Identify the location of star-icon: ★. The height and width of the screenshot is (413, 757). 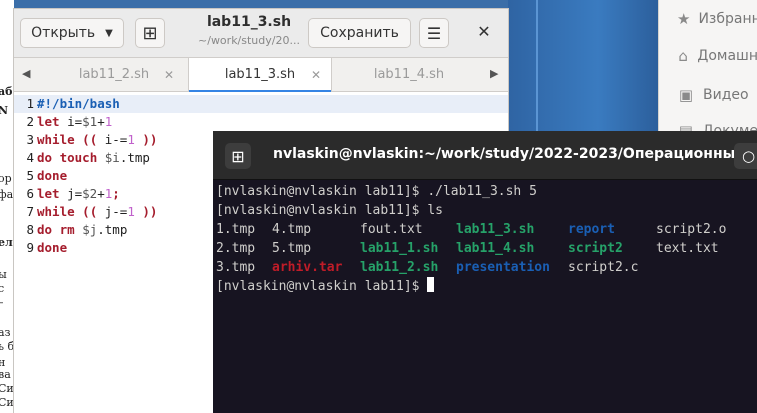
(684, 19).